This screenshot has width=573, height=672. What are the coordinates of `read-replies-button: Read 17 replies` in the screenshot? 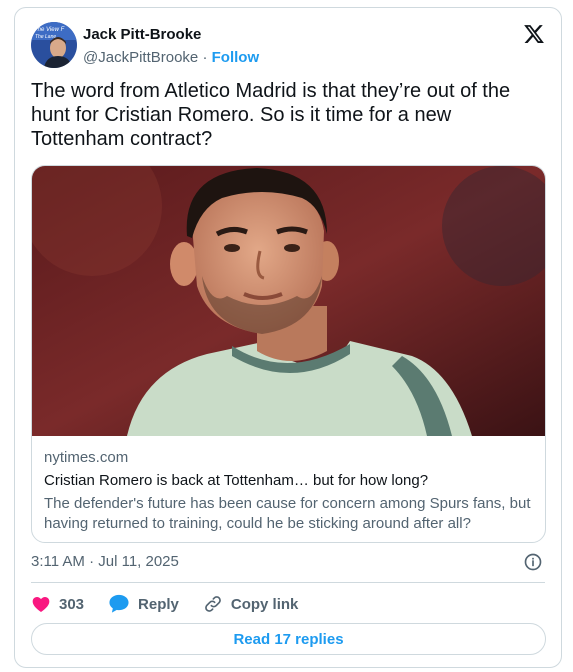 It's located at (288, 639).